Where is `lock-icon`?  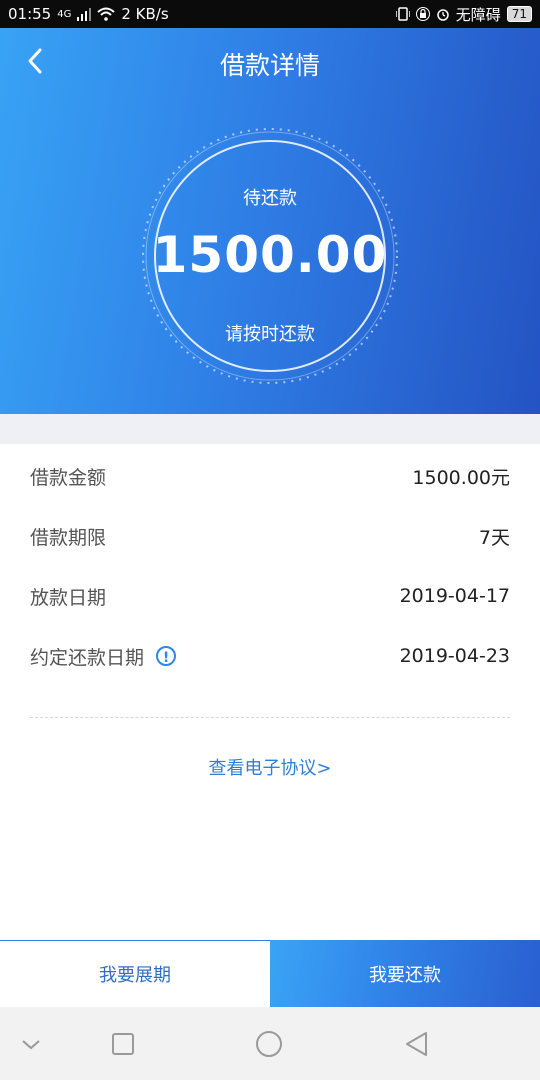
lock-icon is located at coordinates (422, 14).